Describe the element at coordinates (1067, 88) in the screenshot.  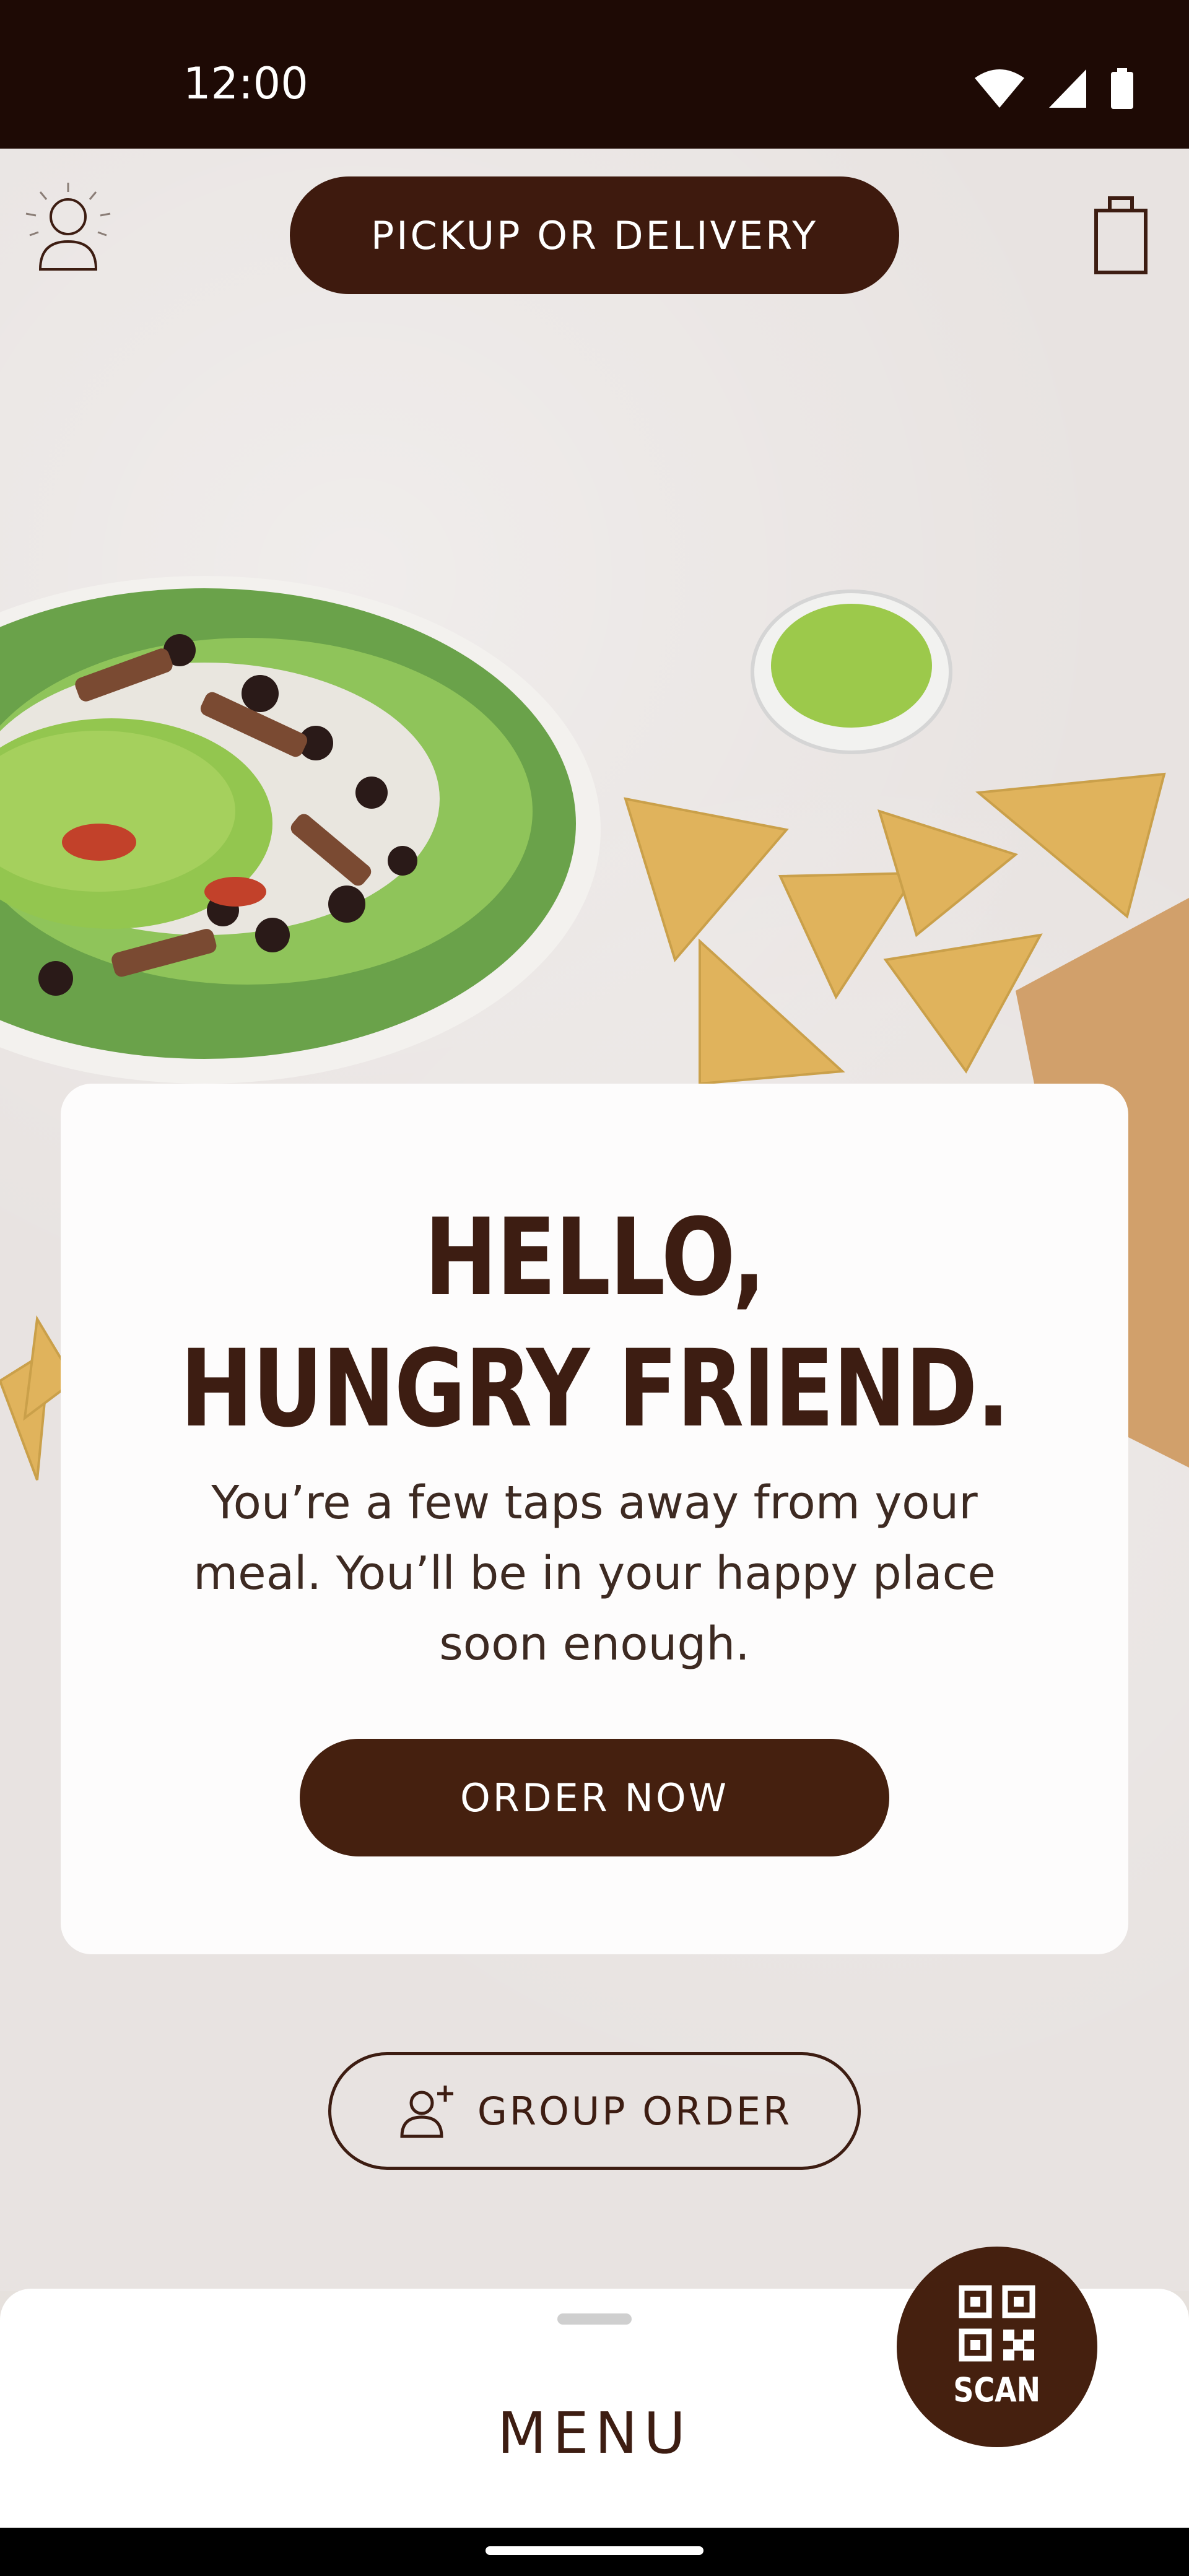
I see `signal-icon` at that location.